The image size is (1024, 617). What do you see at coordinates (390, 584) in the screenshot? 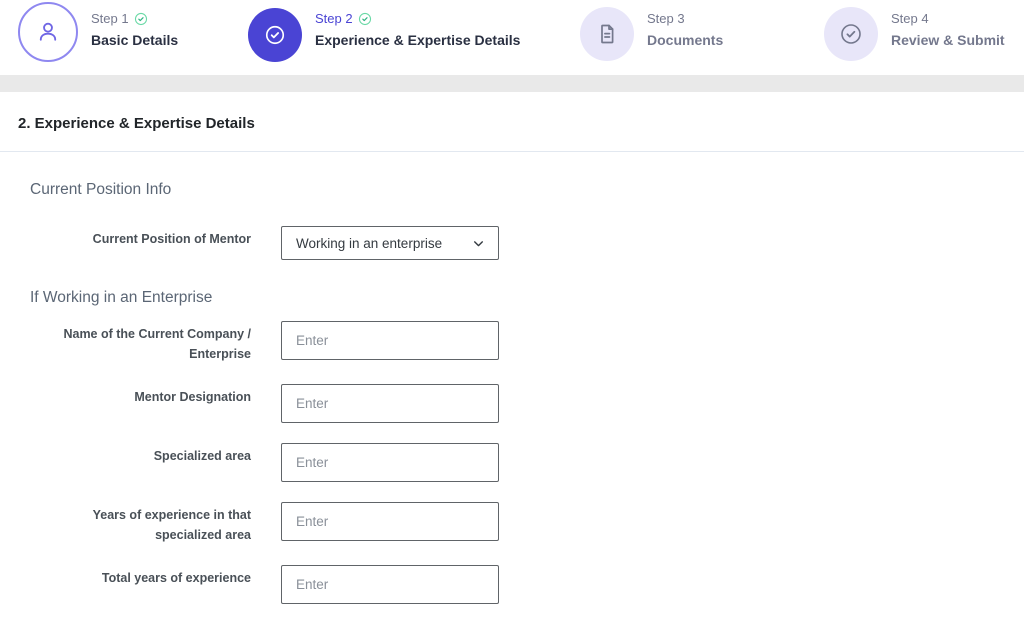
I see `total-years-input` at bounding box center [390, 584].